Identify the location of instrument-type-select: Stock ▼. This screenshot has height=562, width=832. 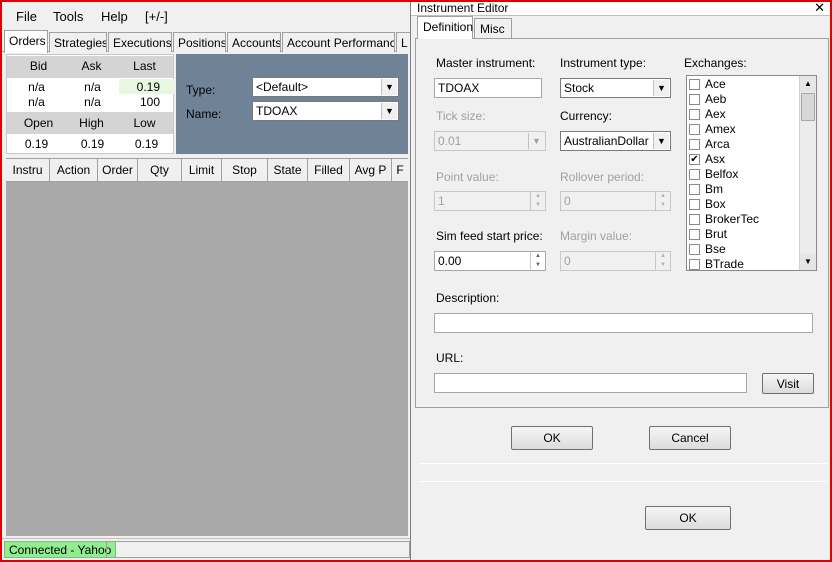
(615, 88).